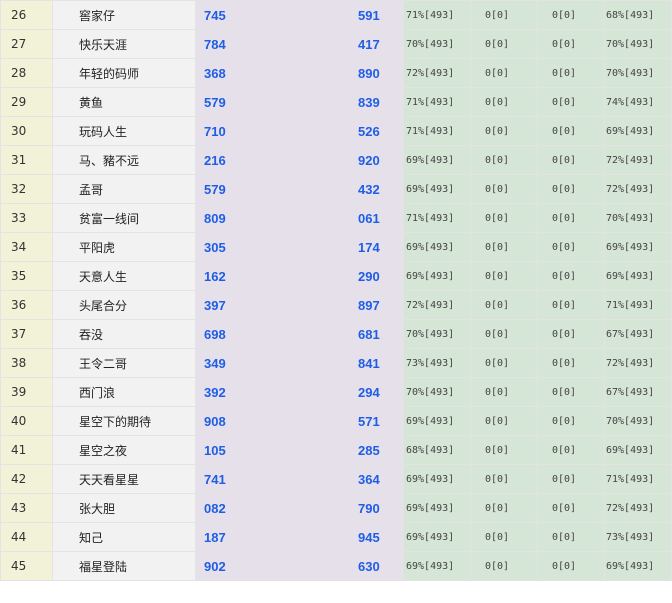 Image resolution: width=672 pixels, height=603 pixels. Describe the element at coordinates (221, 44) in the screenshot. I see `number-a-cell: 784` at that location.